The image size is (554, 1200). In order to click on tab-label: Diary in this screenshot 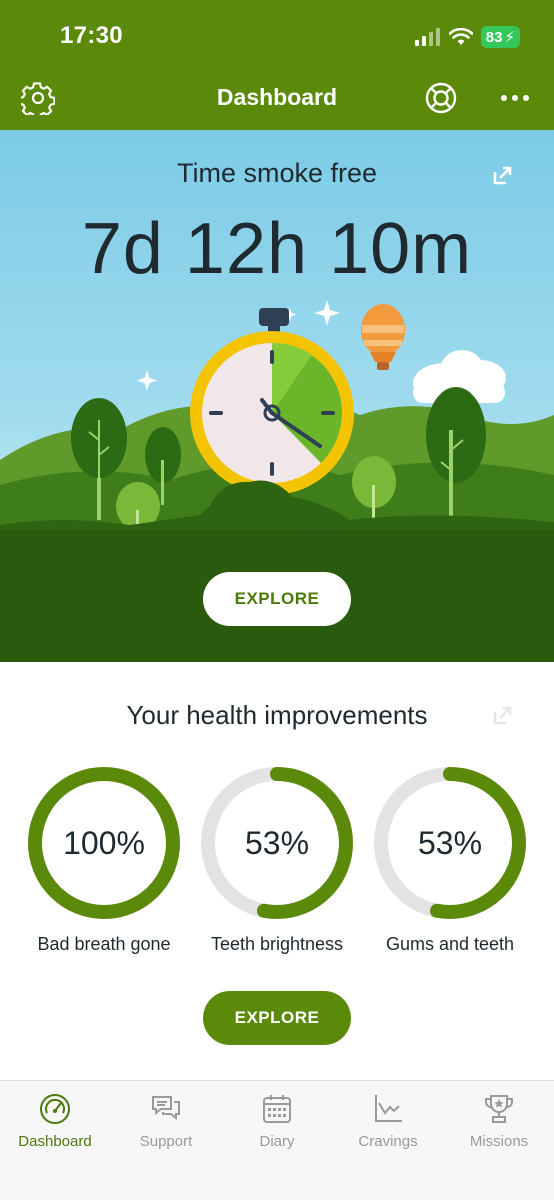, I will do `click(277, 1141)`.